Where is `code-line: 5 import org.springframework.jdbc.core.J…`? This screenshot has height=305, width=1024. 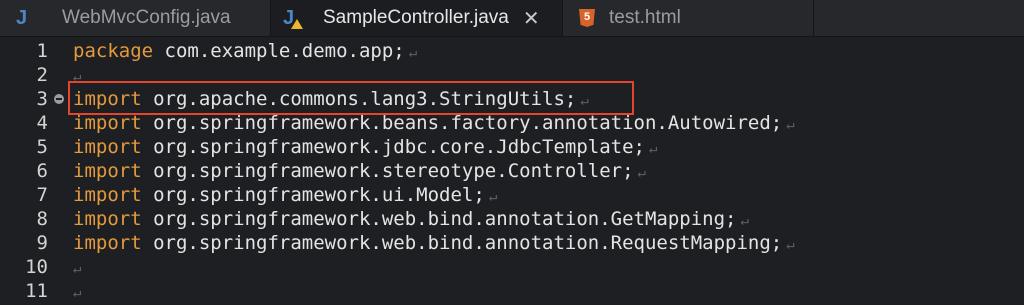 code-line: 5 import org.springframework.jdbc.core.J… is located at coordinates (512, 147).